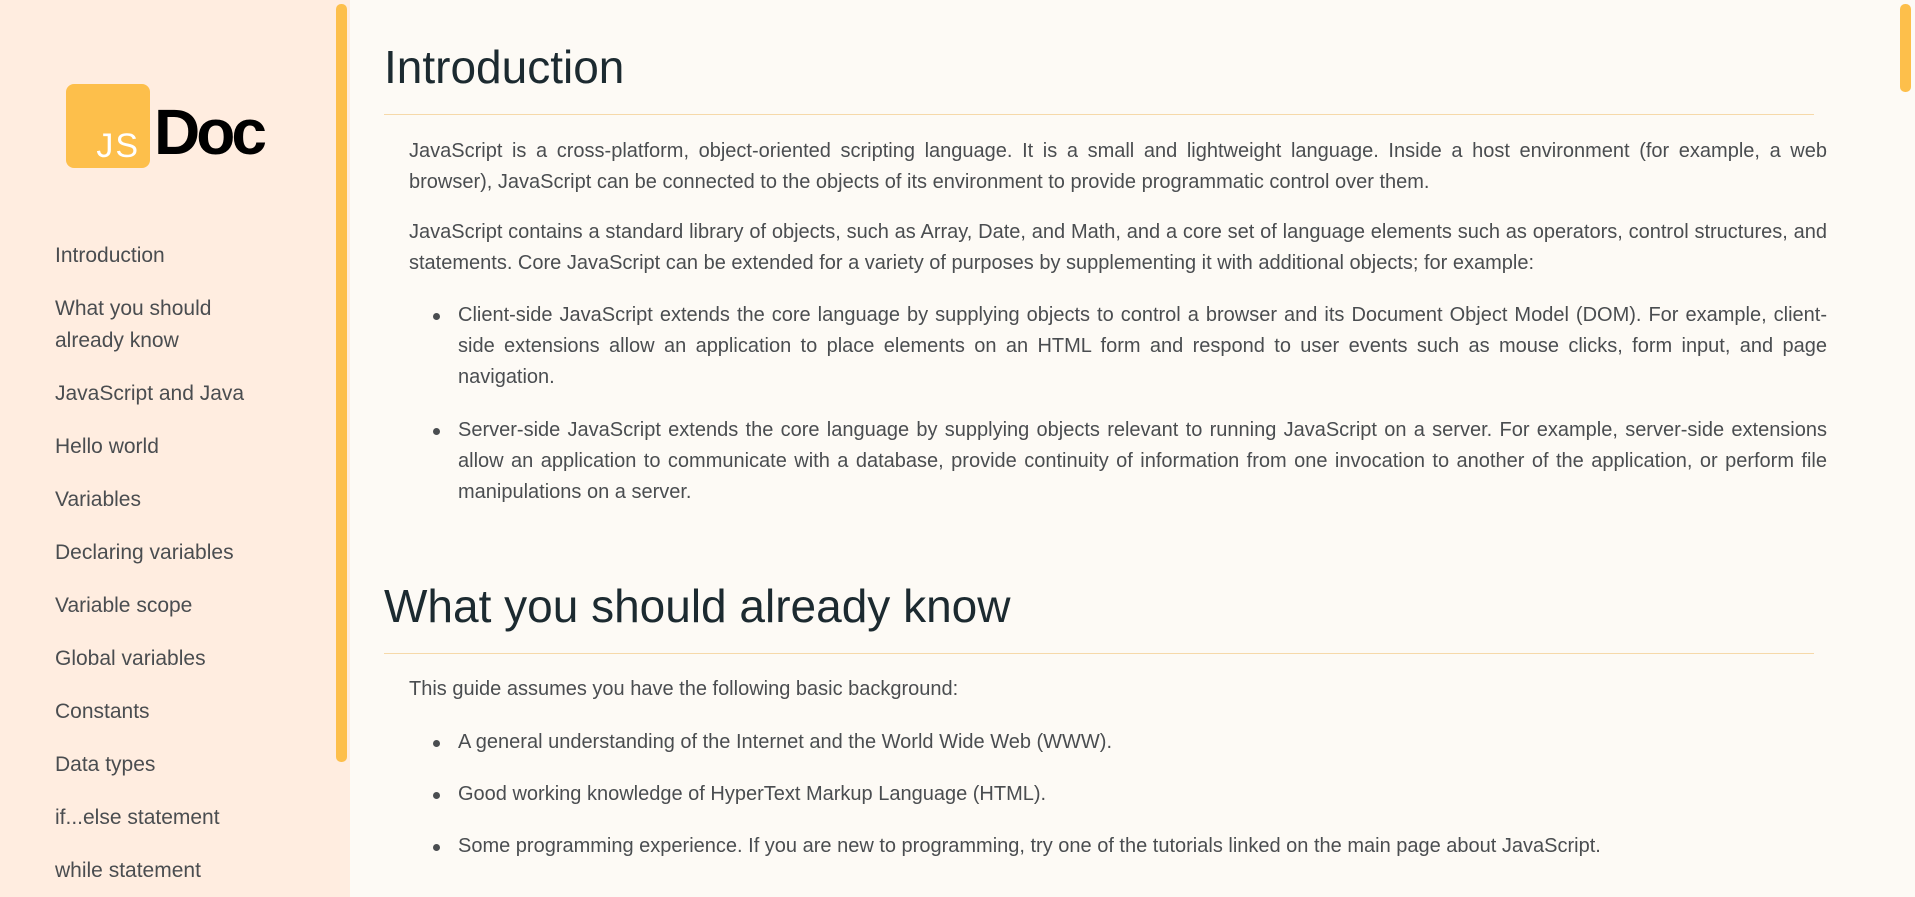  Describe the element at coordinates (108, 126) in the screenshot. I see `logo-badge: JS` at that location.